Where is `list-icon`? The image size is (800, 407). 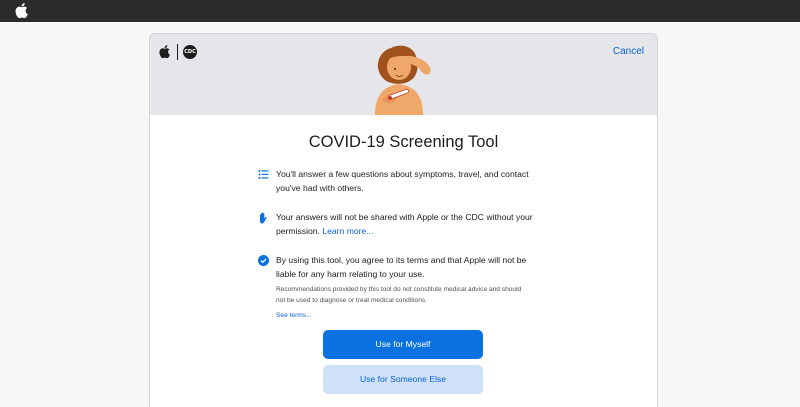
list-icon is located at coordinates (263, 174).